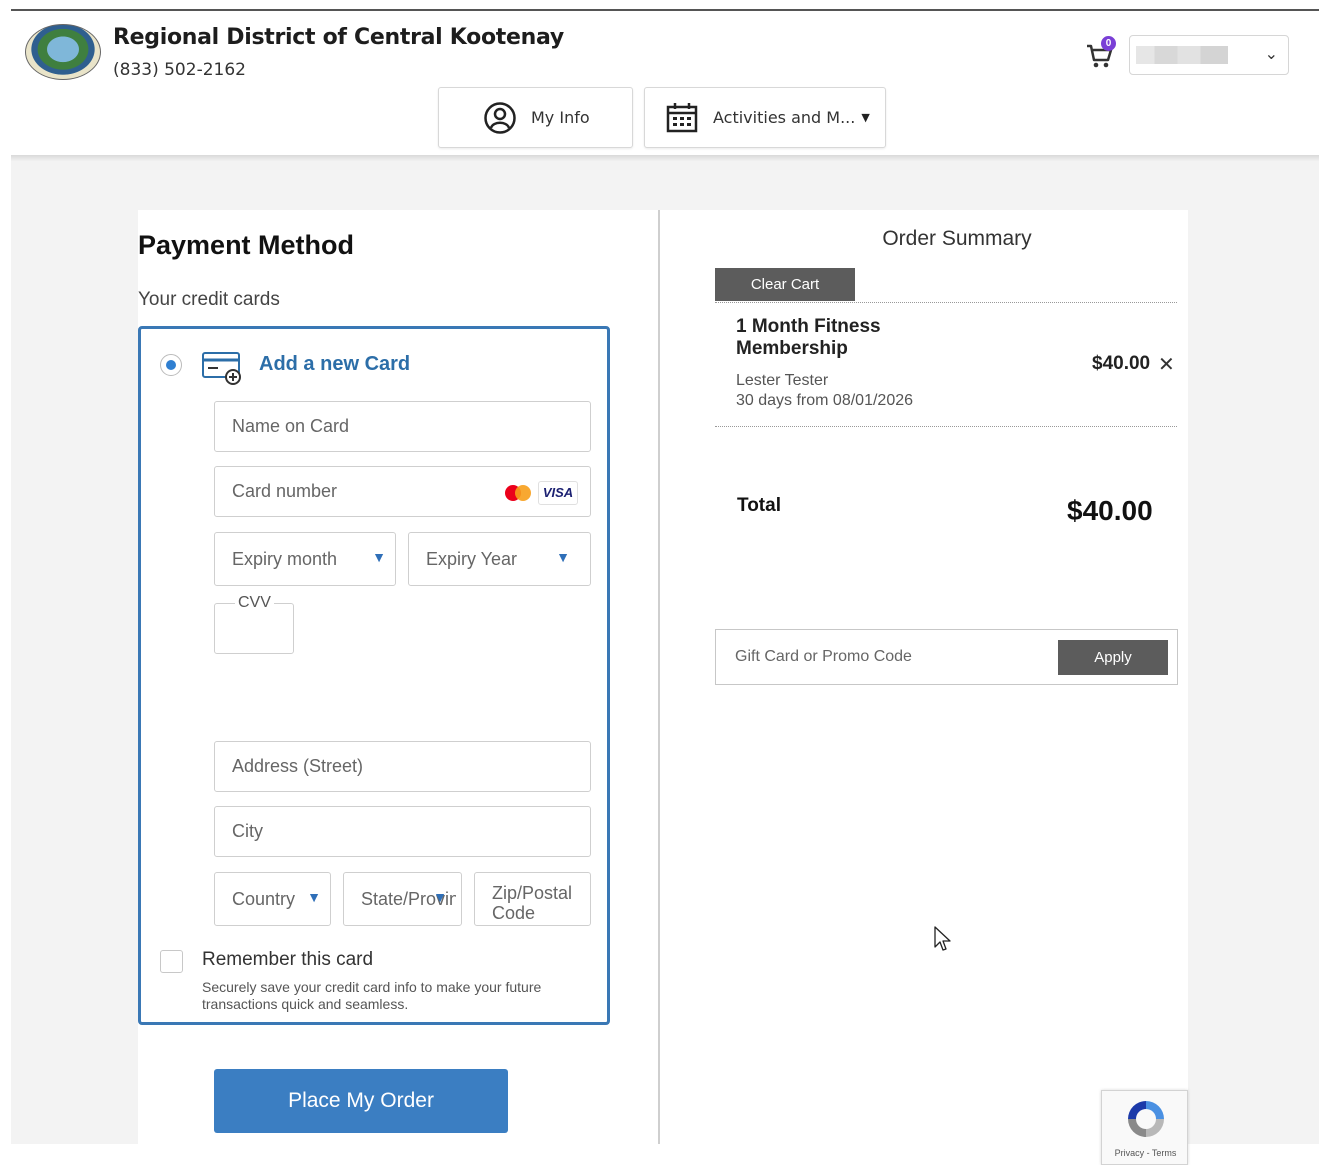 Image resolution: width=1322 pixels, height=1165 pixels. What do you see at coordinates (560, 117) in the screenshot?
I see `nav-my-info-label: My Info` at bounding box center [560, 117].